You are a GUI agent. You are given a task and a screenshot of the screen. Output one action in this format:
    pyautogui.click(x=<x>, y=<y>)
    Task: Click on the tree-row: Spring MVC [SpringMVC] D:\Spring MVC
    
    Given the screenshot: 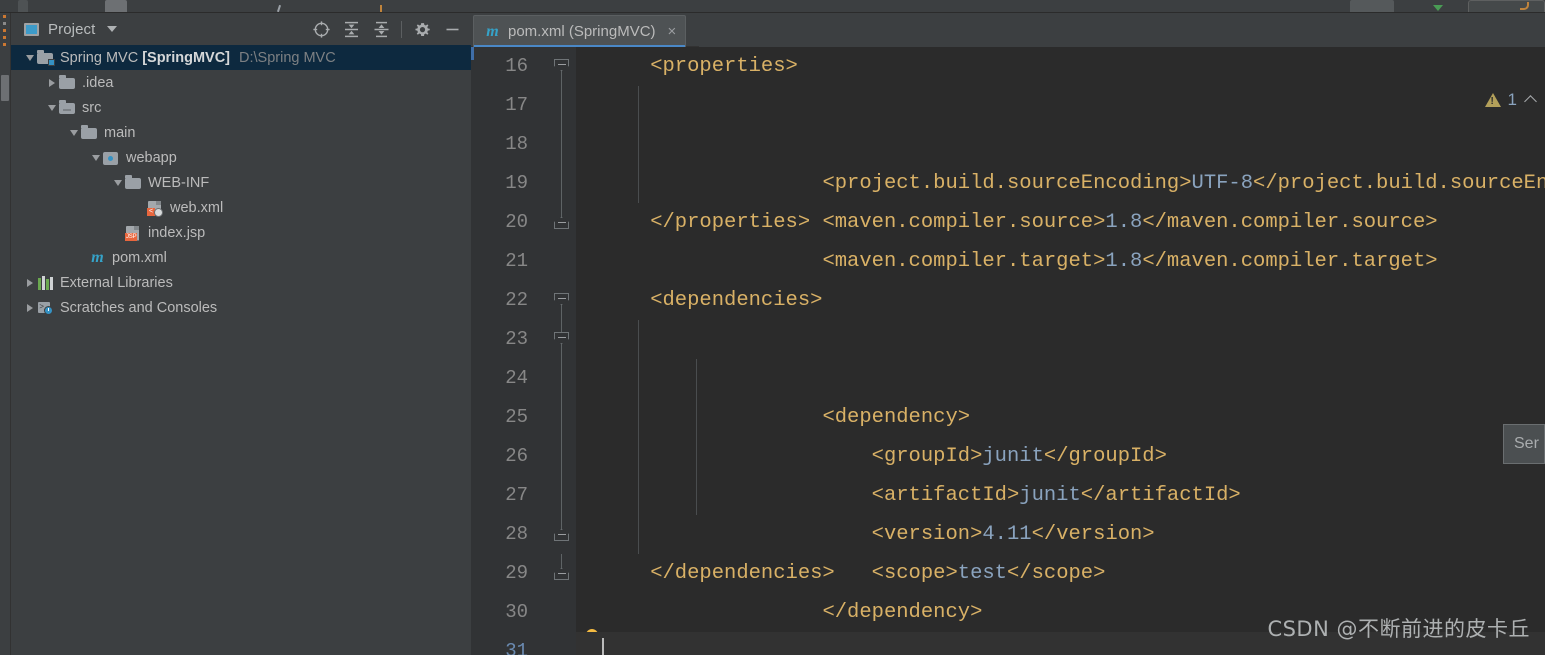 What is the action you would take?
    pyautogui.click(x=241, y=57)
    